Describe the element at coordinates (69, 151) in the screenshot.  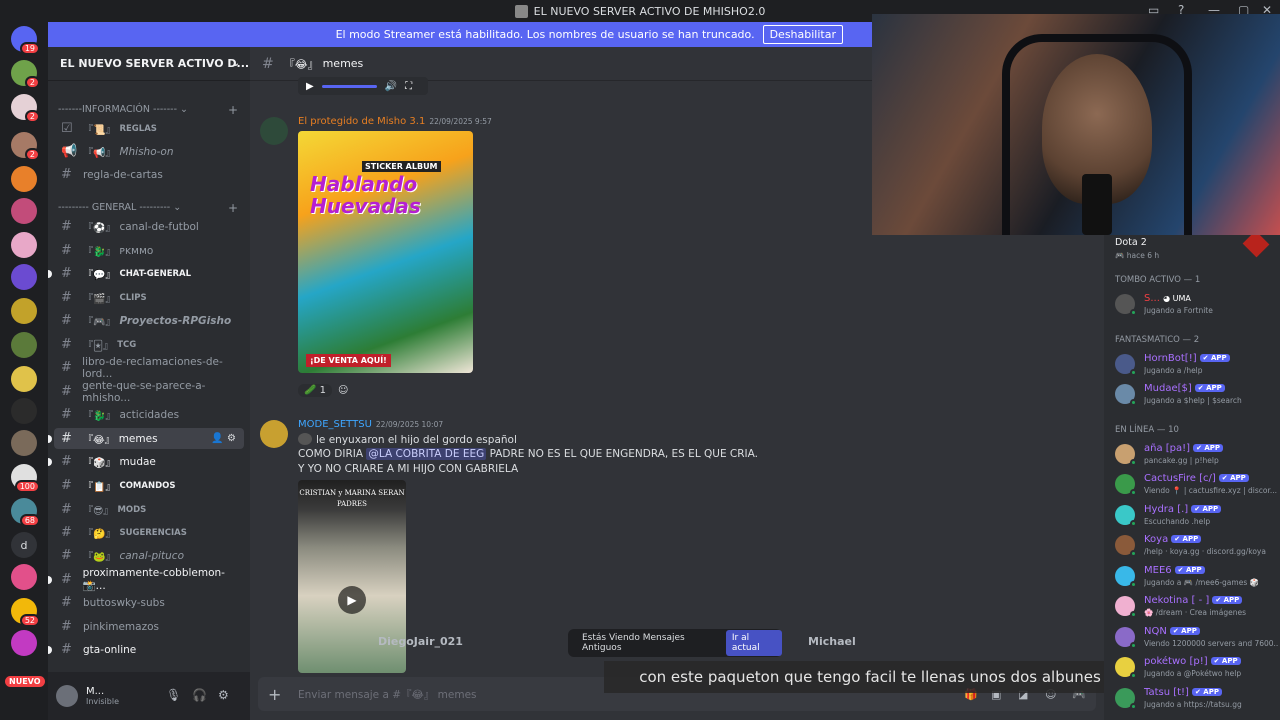
I see `announcement-icon: 📢` at that location.